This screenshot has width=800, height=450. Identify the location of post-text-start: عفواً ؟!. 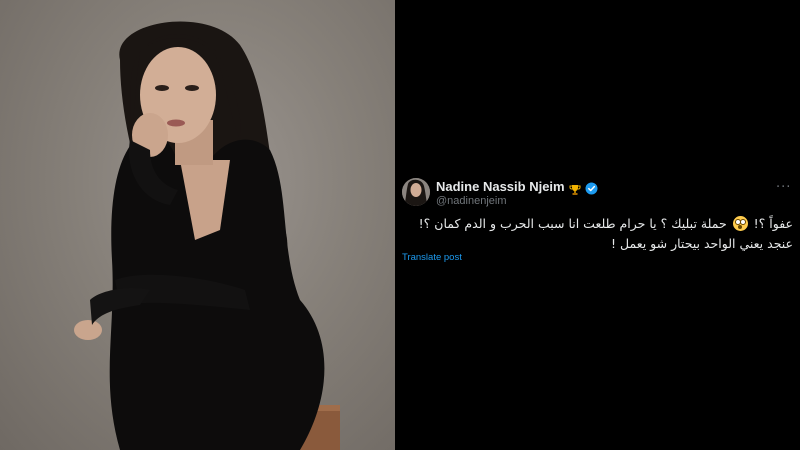
(773, 223).